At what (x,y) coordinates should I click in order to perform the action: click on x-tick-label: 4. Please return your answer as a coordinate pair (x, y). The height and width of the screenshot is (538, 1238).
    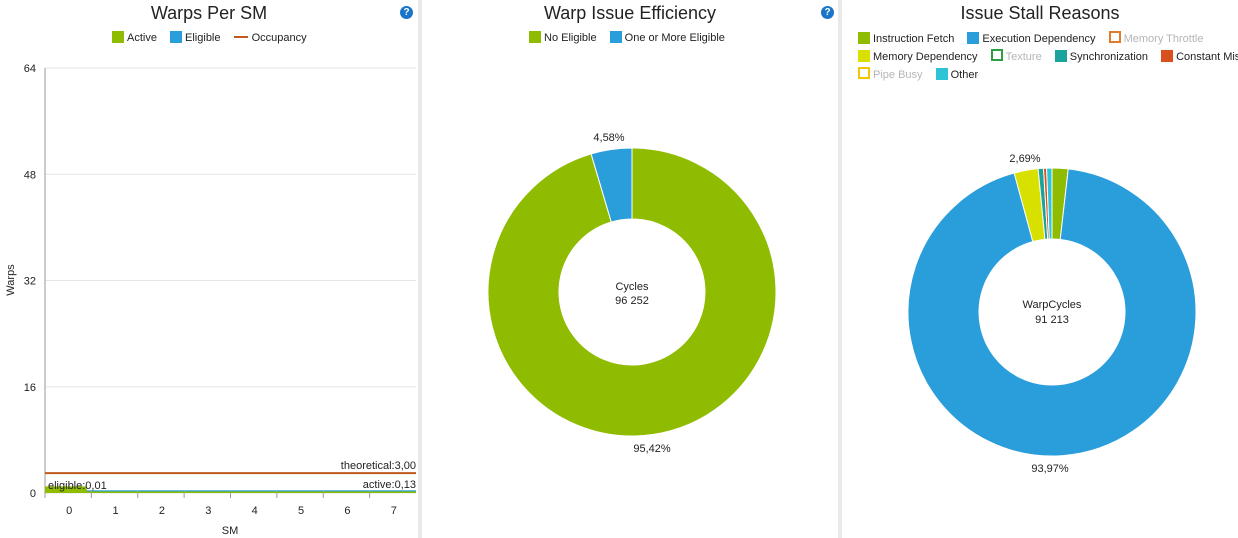
    Looking at the image, I should click on (255, 511).